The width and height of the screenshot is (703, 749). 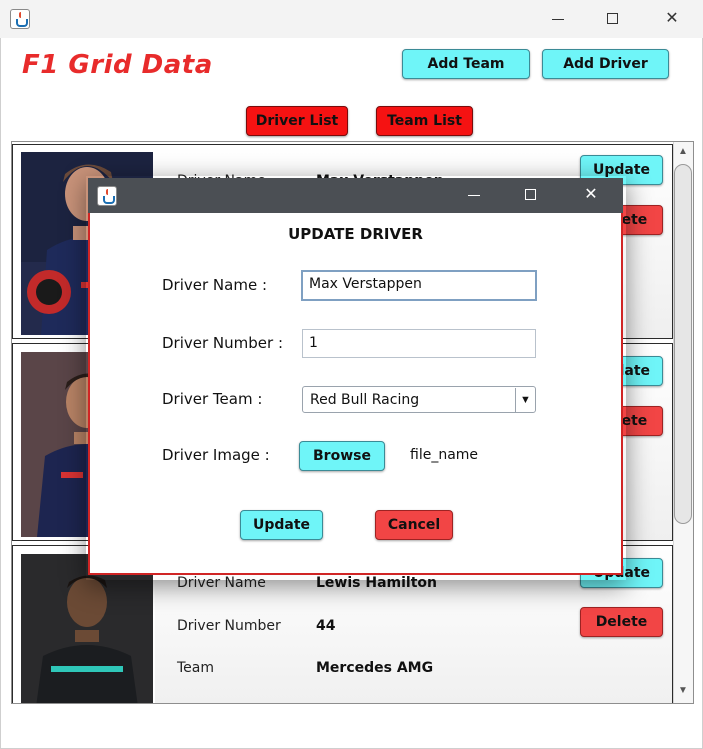 What do you see at coordinates (297, 121) in the screenshot?
I see `driver-list-button: Driver List` at bounding box center [297, 121].